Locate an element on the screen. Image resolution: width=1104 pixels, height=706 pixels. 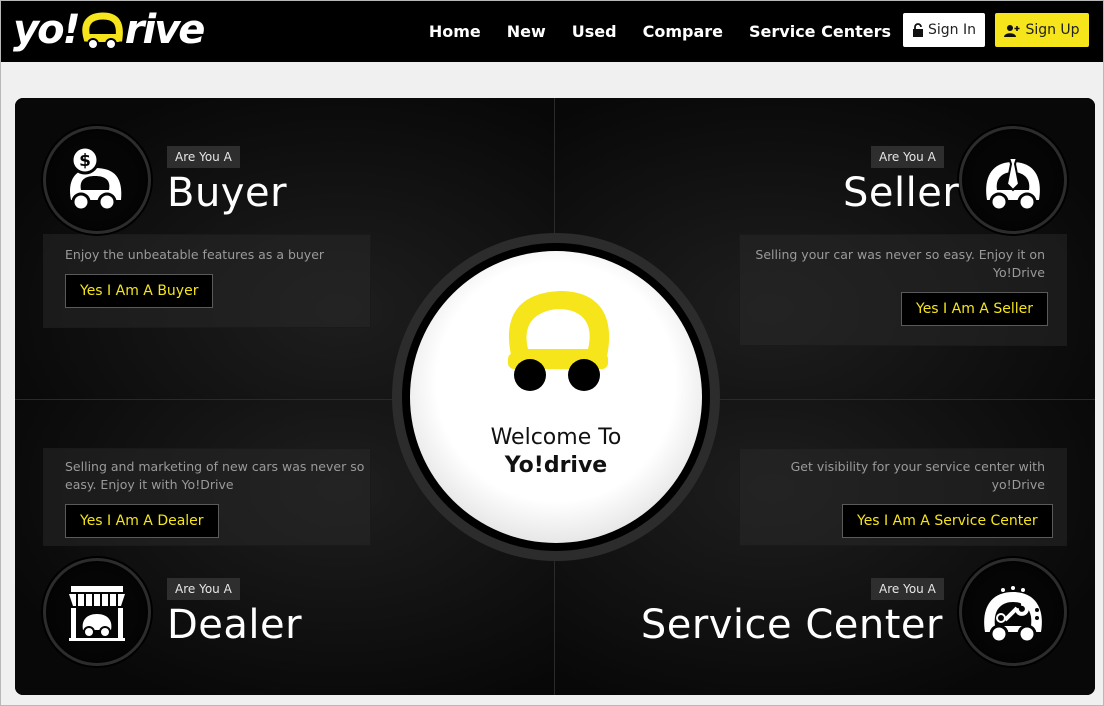
dealer-cta-button: Yes I Am A Dealer is located at coordinates (142, 521).